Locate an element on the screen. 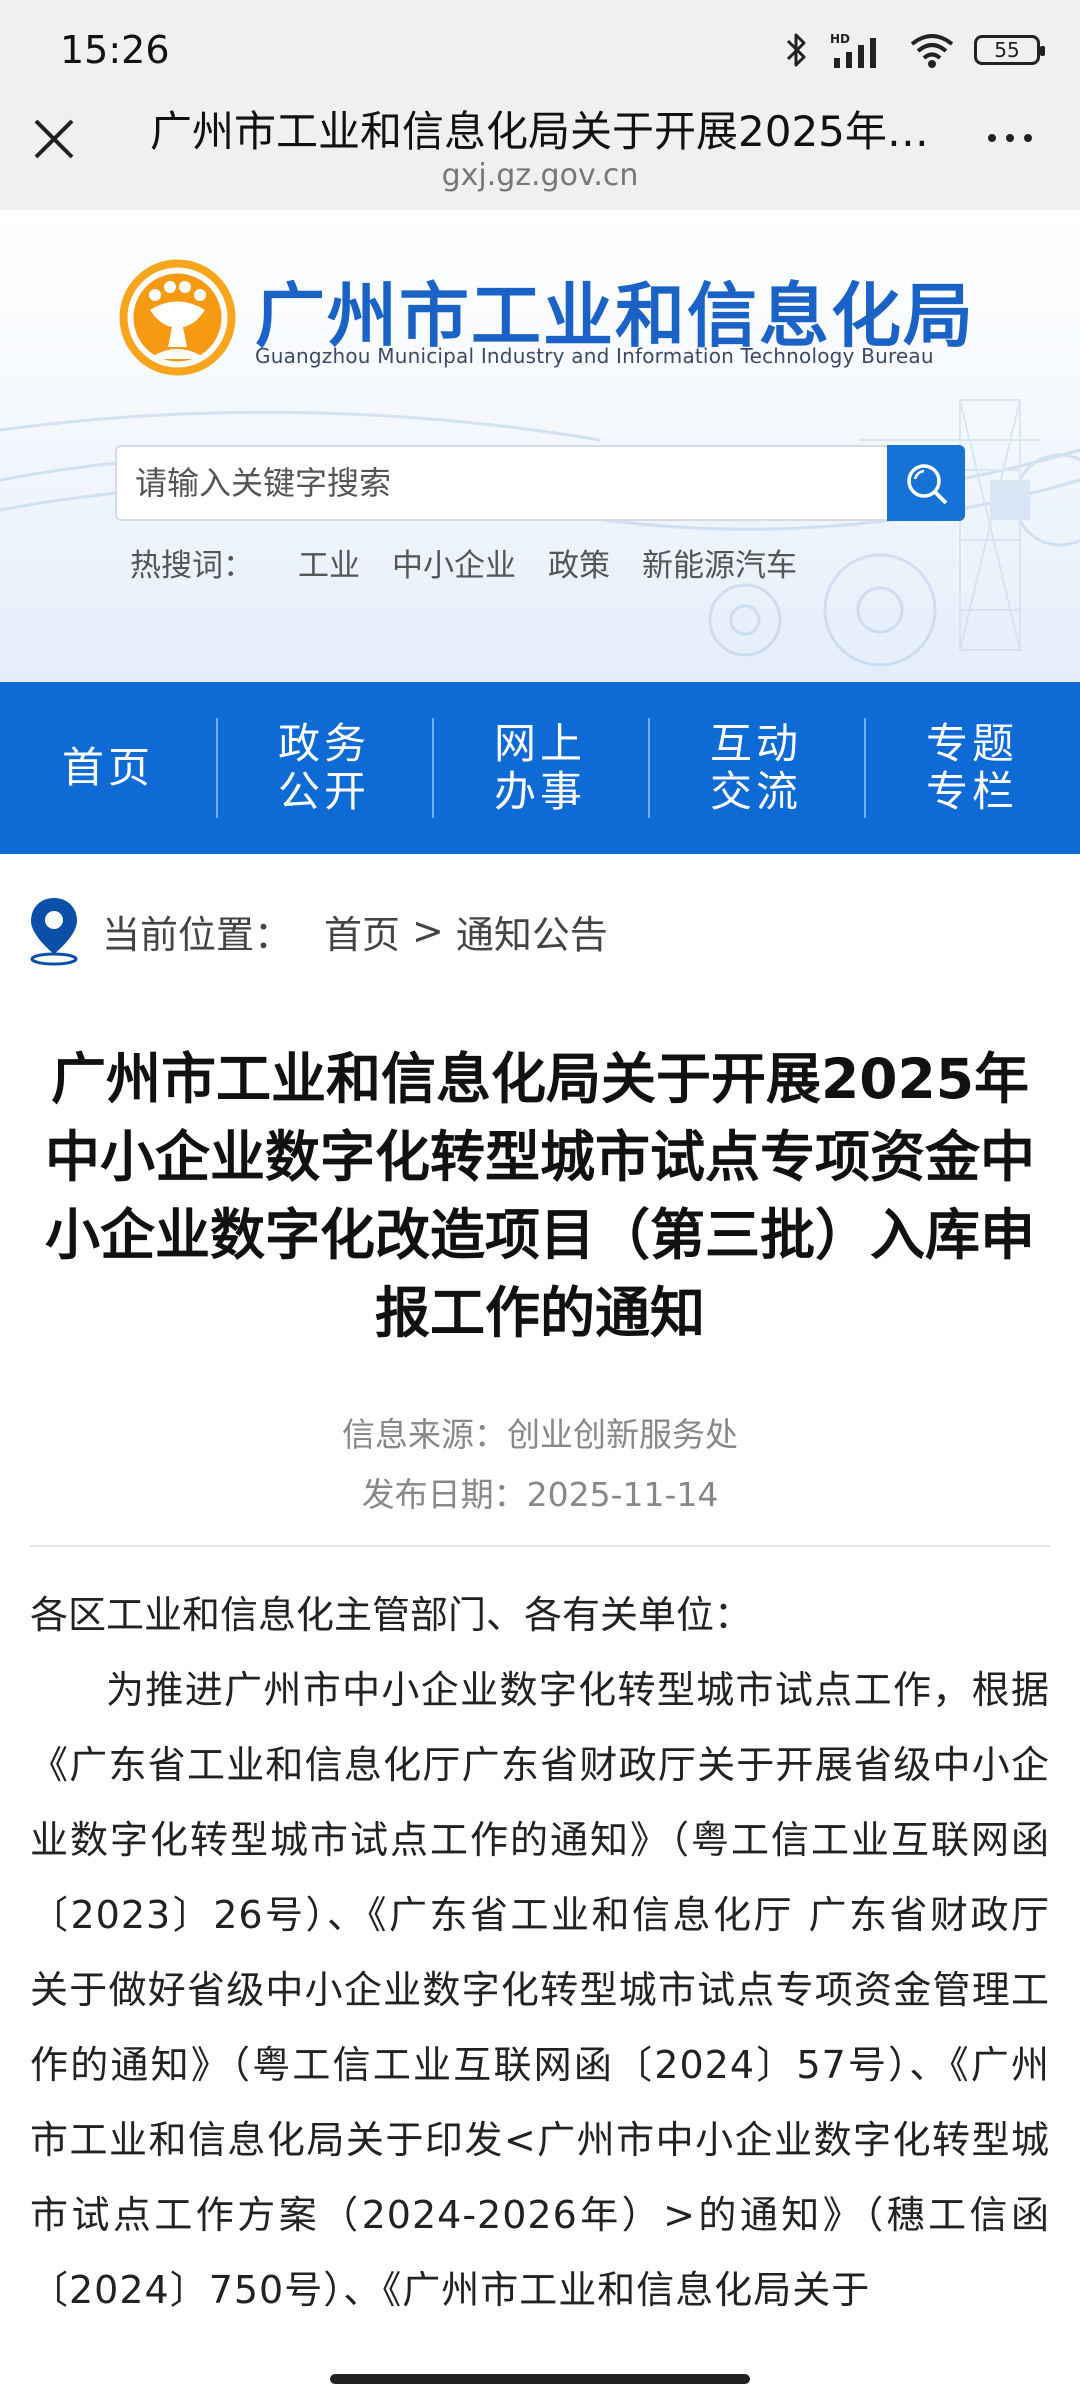  nav-item-special-topics: 专题专栏 is located at coordinates (972, 768).